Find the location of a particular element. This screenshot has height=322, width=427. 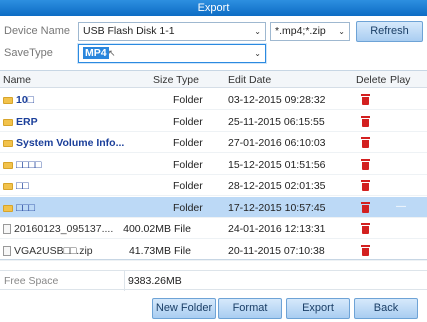

table-row: □□□□ Folder 15-12-2015 01:51:56 is located at coordinates (213, 164).